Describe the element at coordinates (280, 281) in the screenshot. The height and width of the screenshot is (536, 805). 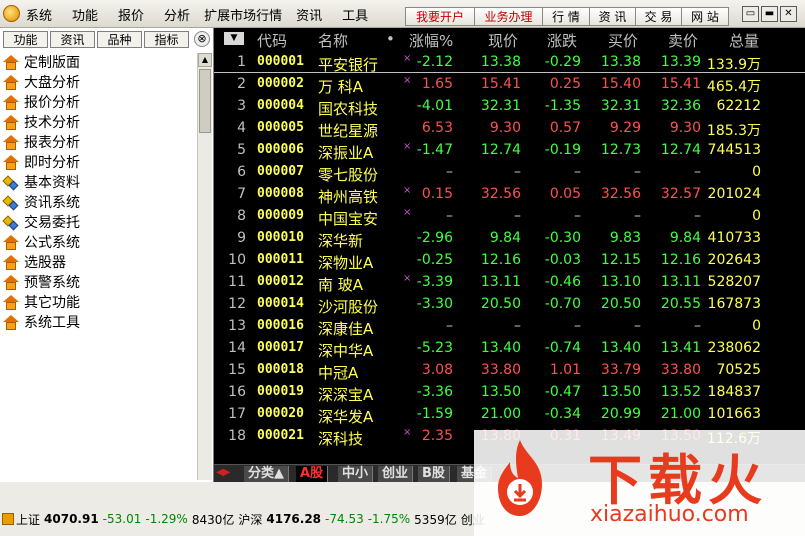
I see `stock-code: 000012` at that location.